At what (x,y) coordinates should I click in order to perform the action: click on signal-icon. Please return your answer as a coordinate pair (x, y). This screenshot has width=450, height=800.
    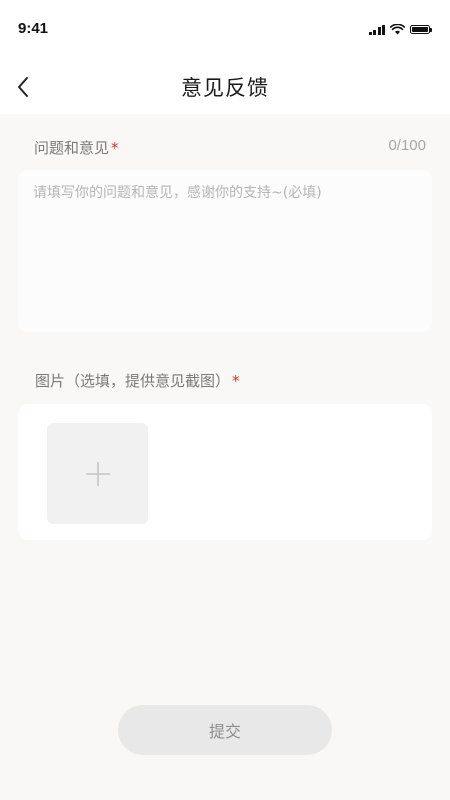
    Looking at the image, I should click on (376, 29).